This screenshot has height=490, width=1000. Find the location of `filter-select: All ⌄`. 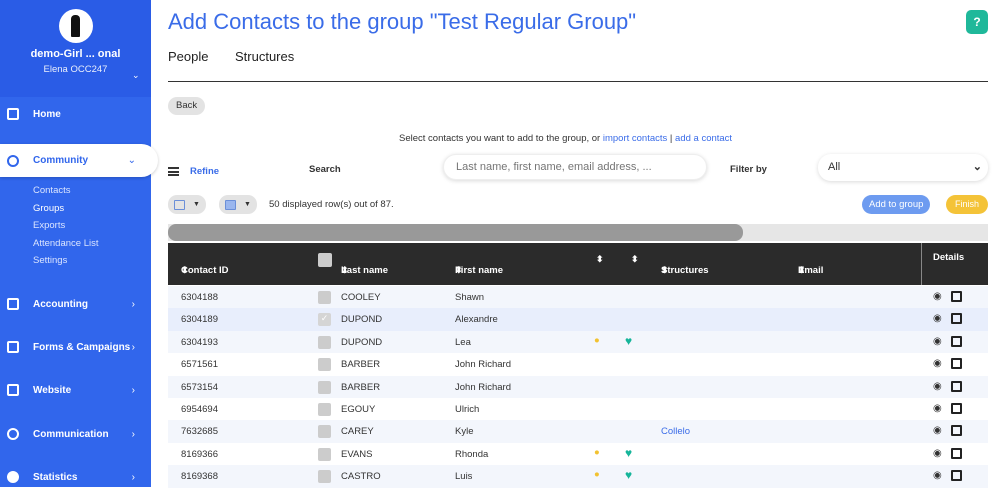

filter-select: All ⌄ is located at coordinates (903, 167).